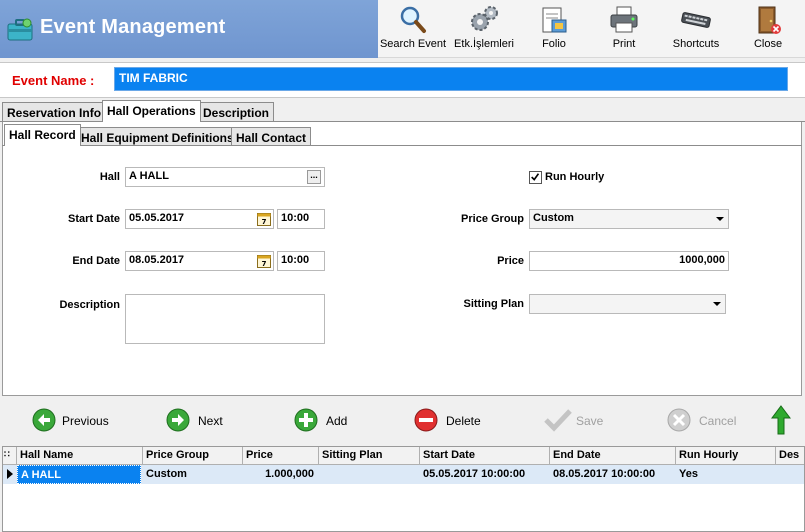 This screenshot has width=805, height=532. Describe the element at coordinates (151, 111) in the screenshot. I see `tab-hall-operations: Hall Operations` at that location.